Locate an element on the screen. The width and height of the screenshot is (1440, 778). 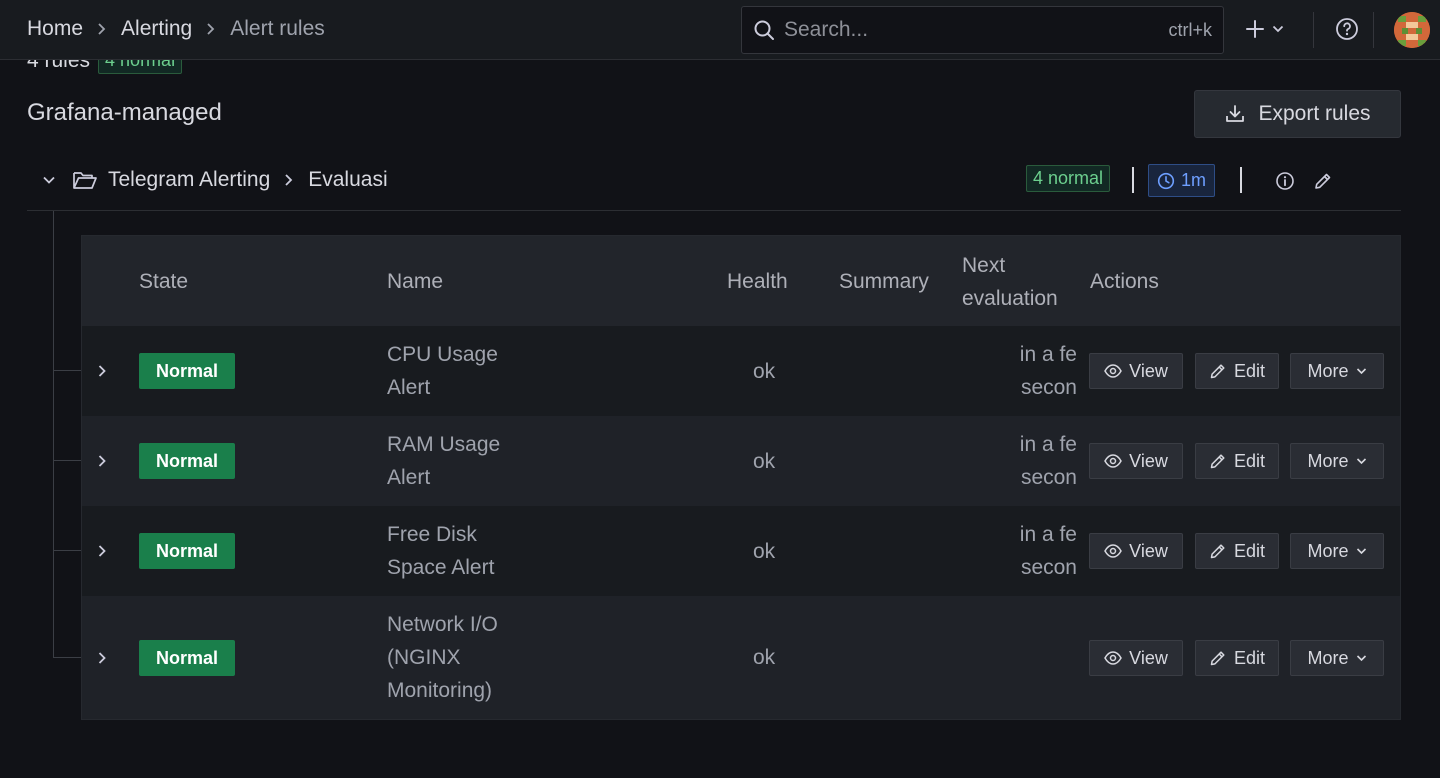
group-normal-tag: 4 normal is located at coordinates (1068, 178).